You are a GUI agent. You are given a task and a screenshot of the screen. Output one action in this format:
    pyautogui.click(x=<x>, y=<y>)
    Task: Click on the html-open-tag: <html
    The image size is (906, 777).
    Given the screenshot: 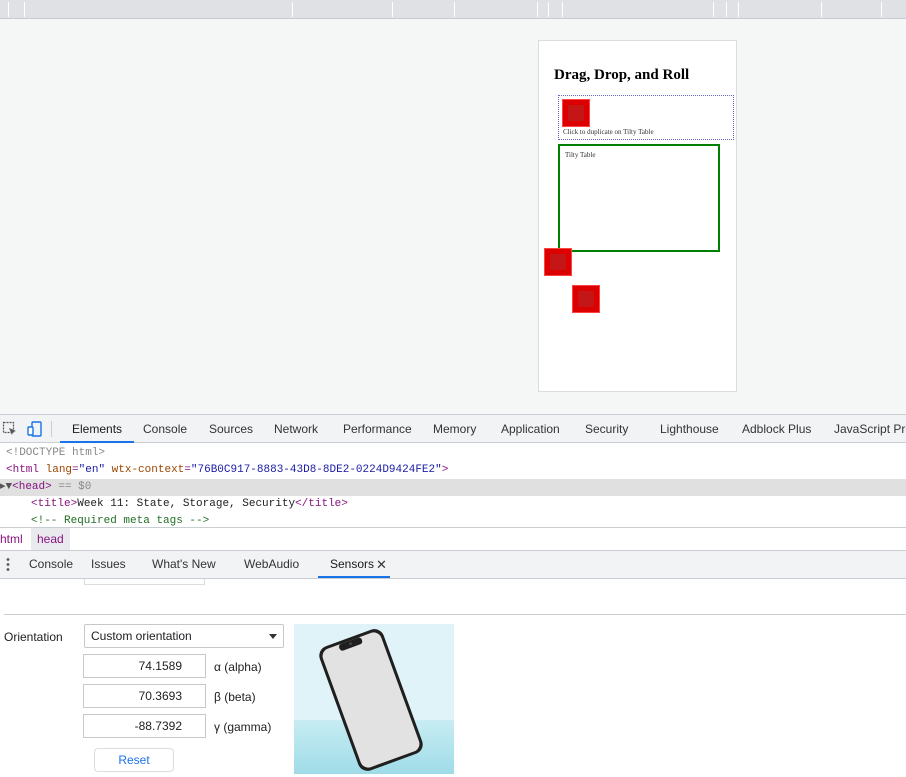 What is the action you would take?
    pyautogui.click(x=23, y=470)
    